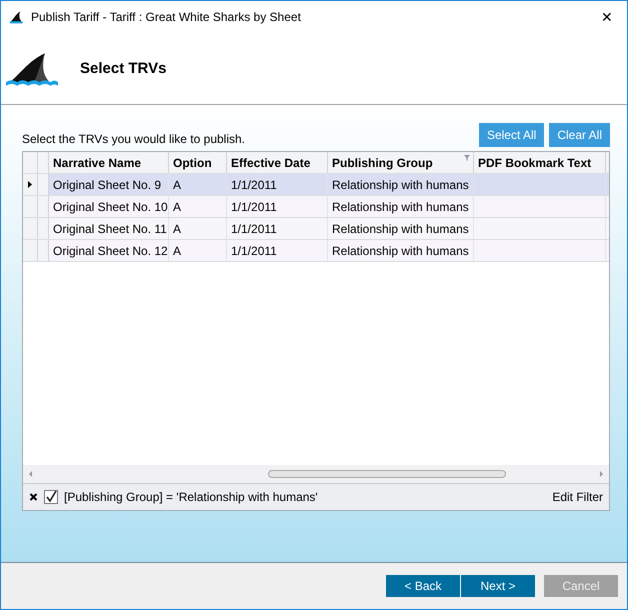  Describe the element at coordinates (123, 68) in the screenshot. I see `header-title: Select TRVs` at that location.